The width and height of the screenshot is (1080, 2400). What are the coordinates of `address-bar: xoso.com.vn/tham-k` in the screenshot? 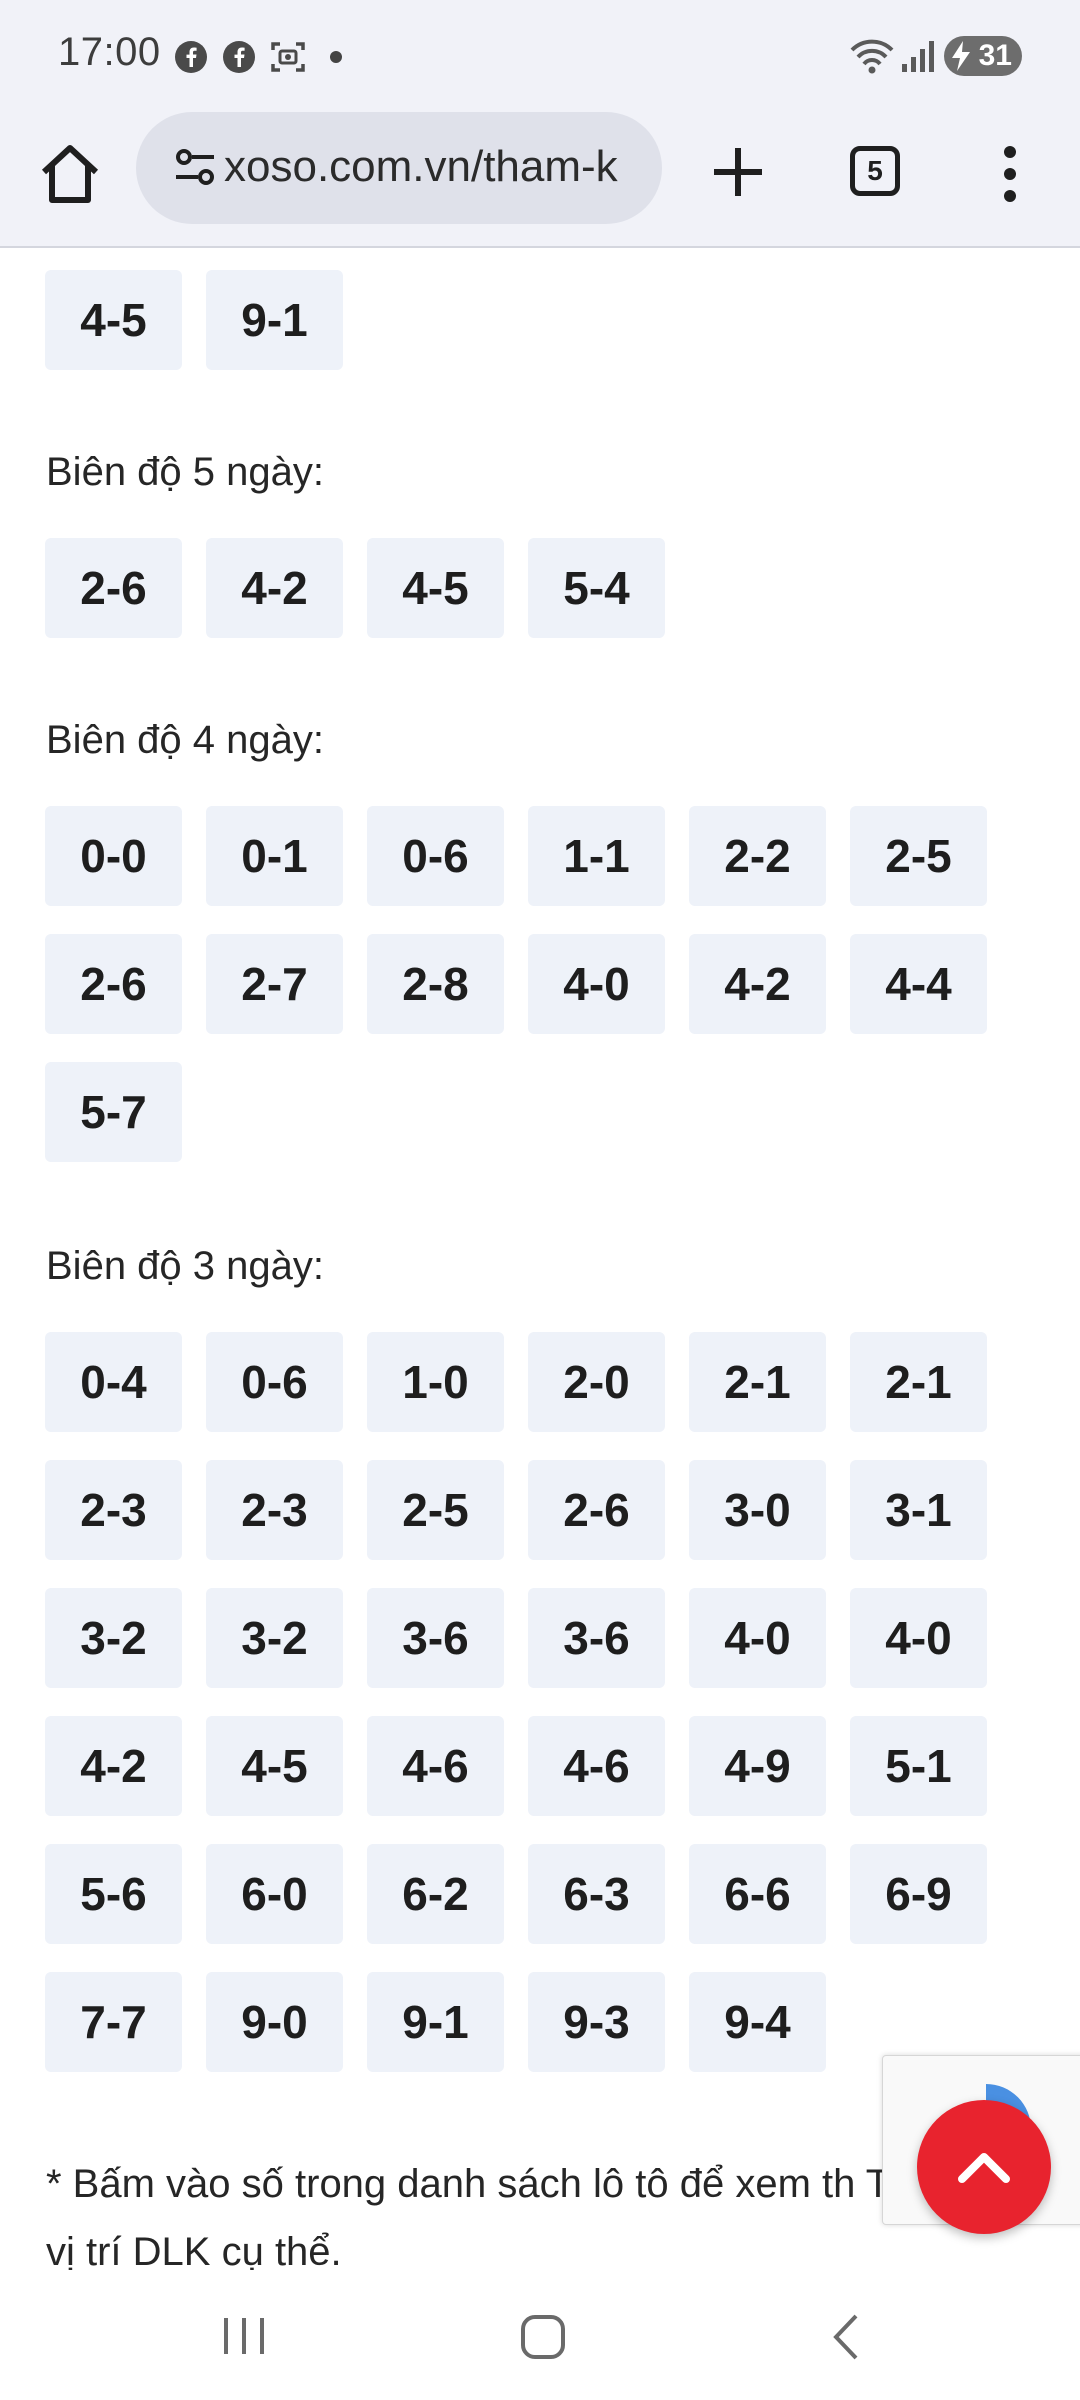 It's located at (399, 168).